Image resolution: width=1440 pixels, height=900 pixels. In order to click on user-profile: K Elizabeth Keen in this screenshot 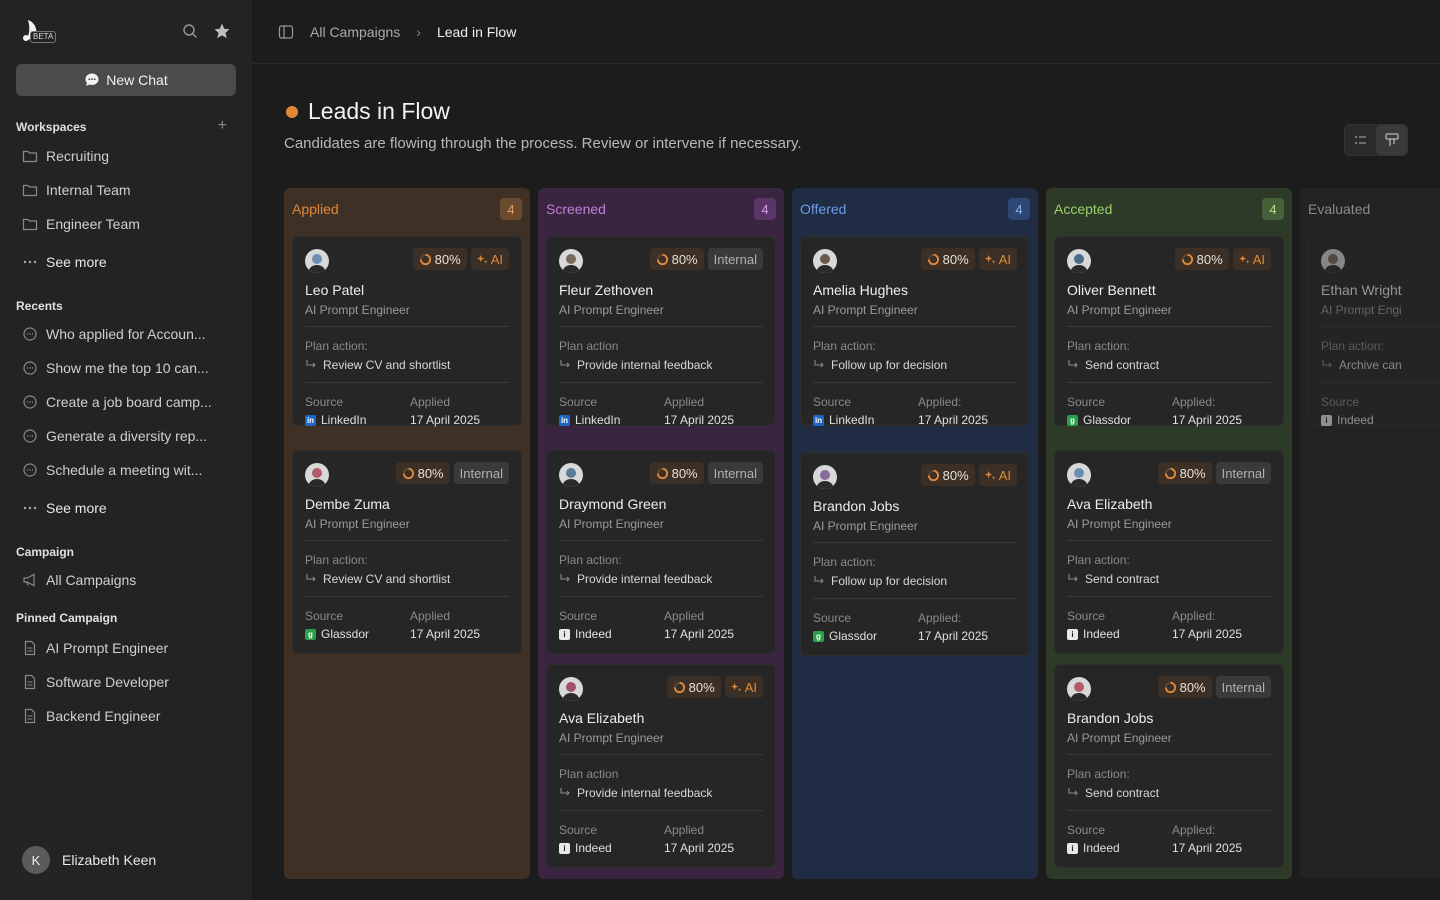, I will do `click(89, 860)`.